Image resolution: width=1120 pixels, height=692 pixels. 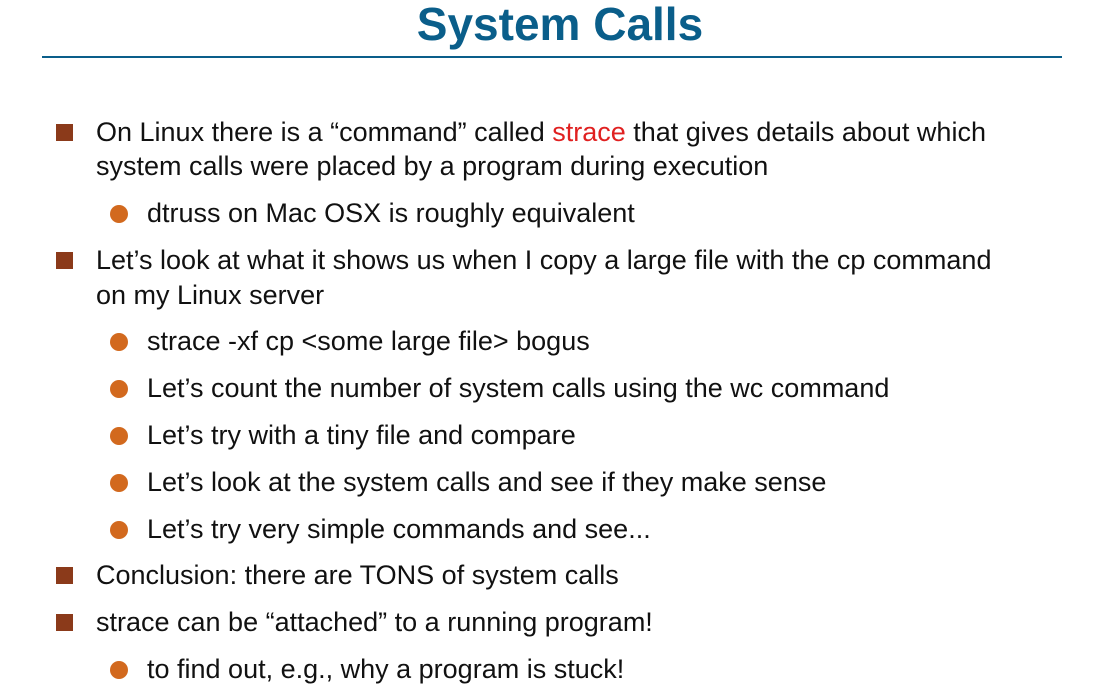 What do you see at coordinates (210, 295) in the screenshot?
I see `bullet-cp-line2: on my Linux server` at bounding box center [210, 295].